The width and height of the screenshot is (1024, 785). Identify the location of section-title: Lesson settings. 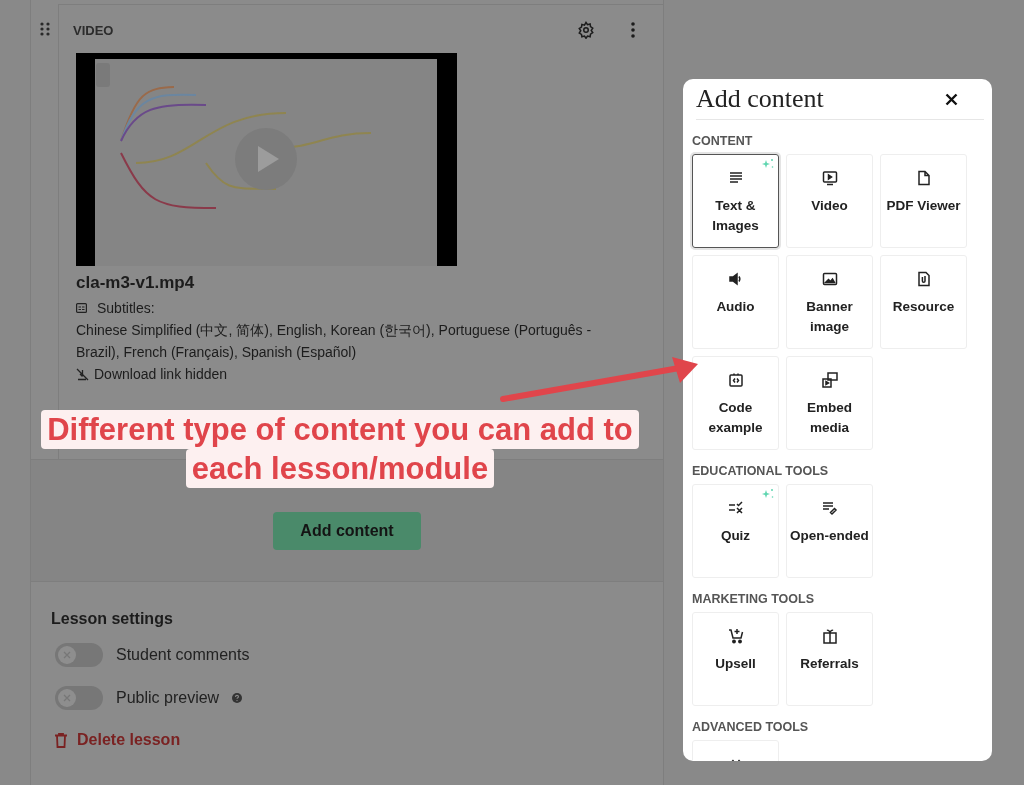
(112, 619).